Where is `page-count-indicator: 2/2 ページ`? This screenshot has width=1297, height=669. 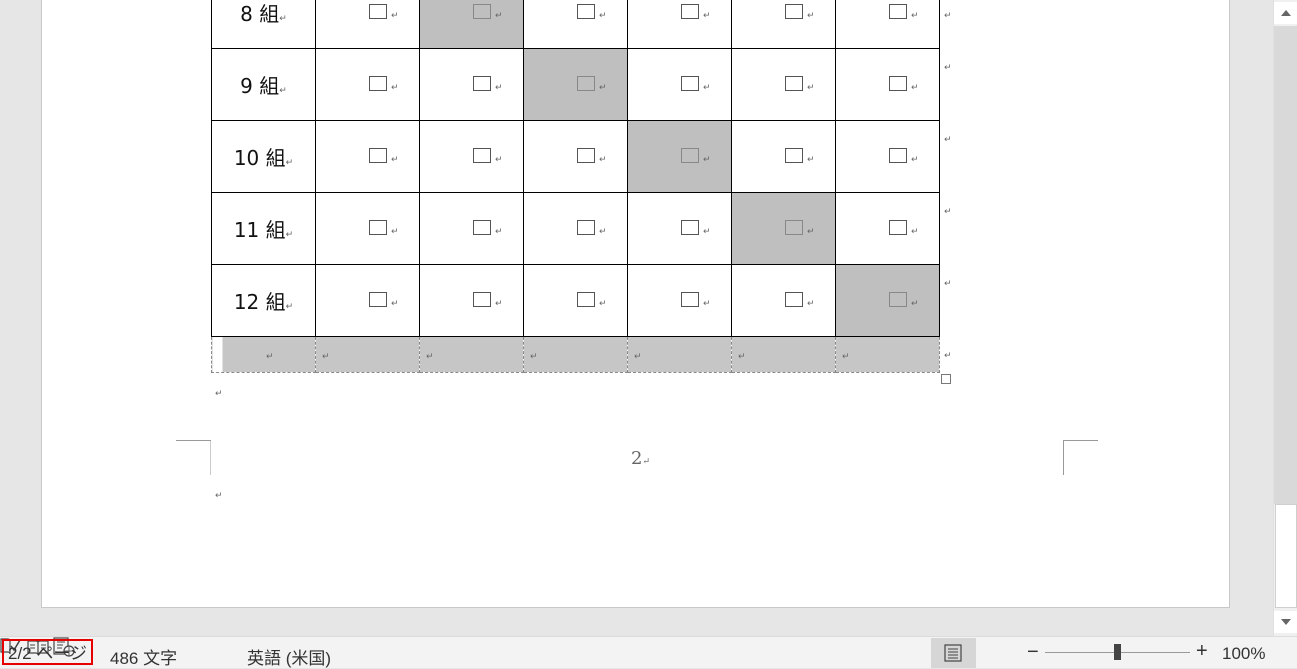 page-count-indicator: 2/2 ページ is located at coordinates (48, 652).